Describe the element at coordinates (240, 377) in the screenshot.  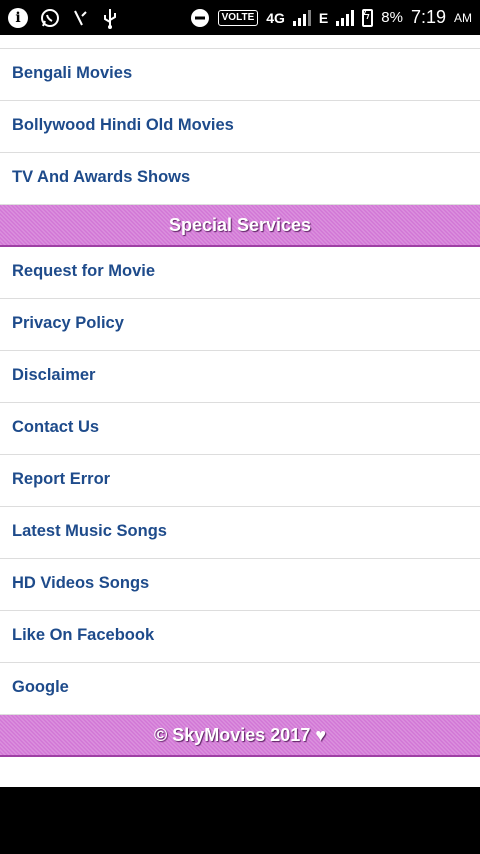
I see `menu-item-disclaimer: Disclaimer` at that location.